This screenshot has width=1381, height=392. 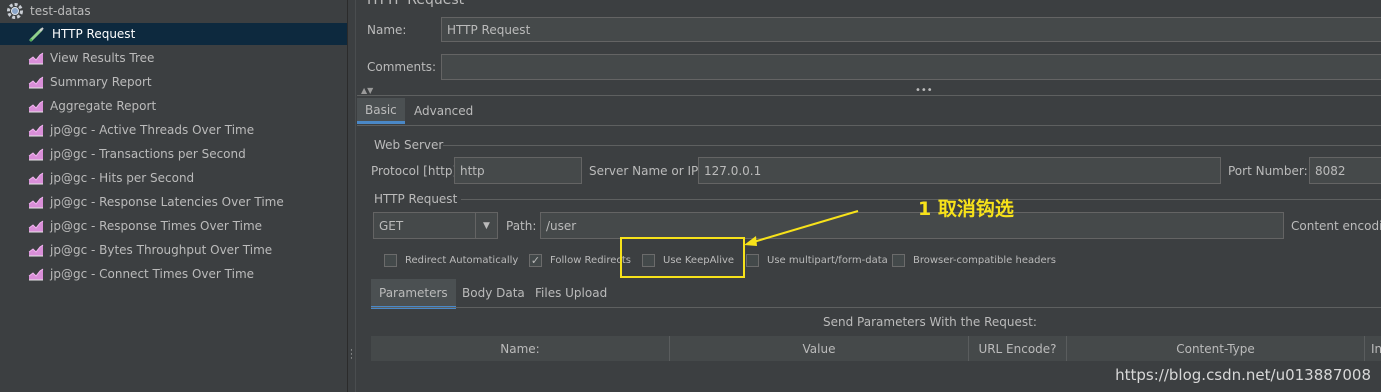 I want to click on tree-item-label: jp@gc - Hits per Second, so click(x=122, y=178).